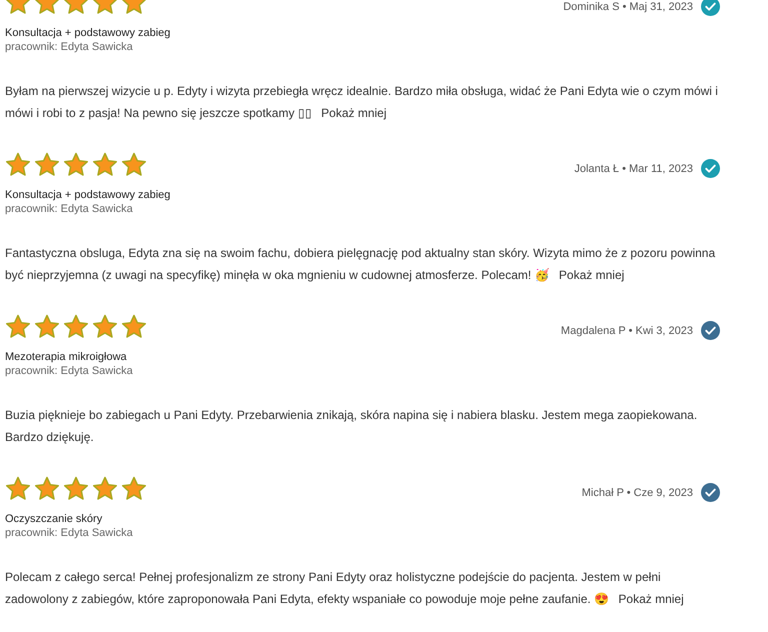 Image resolution: width=768 pixels, height=632 pixels. What do you see at coordinates (628, 6) in the screenshot?
I see `author-date: Dominika S • Maj 31, 2023` at bounding box center [628, 6].